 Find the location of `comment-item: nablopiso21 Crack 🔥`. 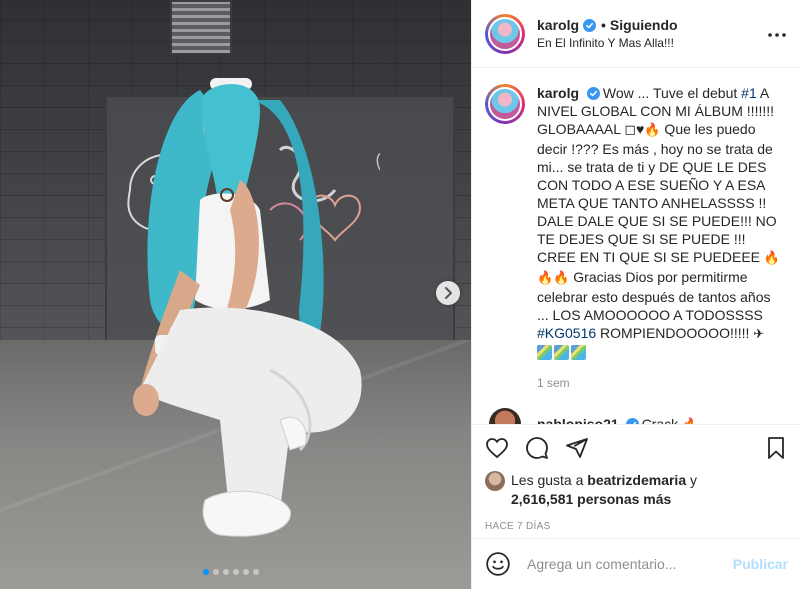

comment-item: nablopiso21 Crack 🔥 is located at coordinates (636, 416).